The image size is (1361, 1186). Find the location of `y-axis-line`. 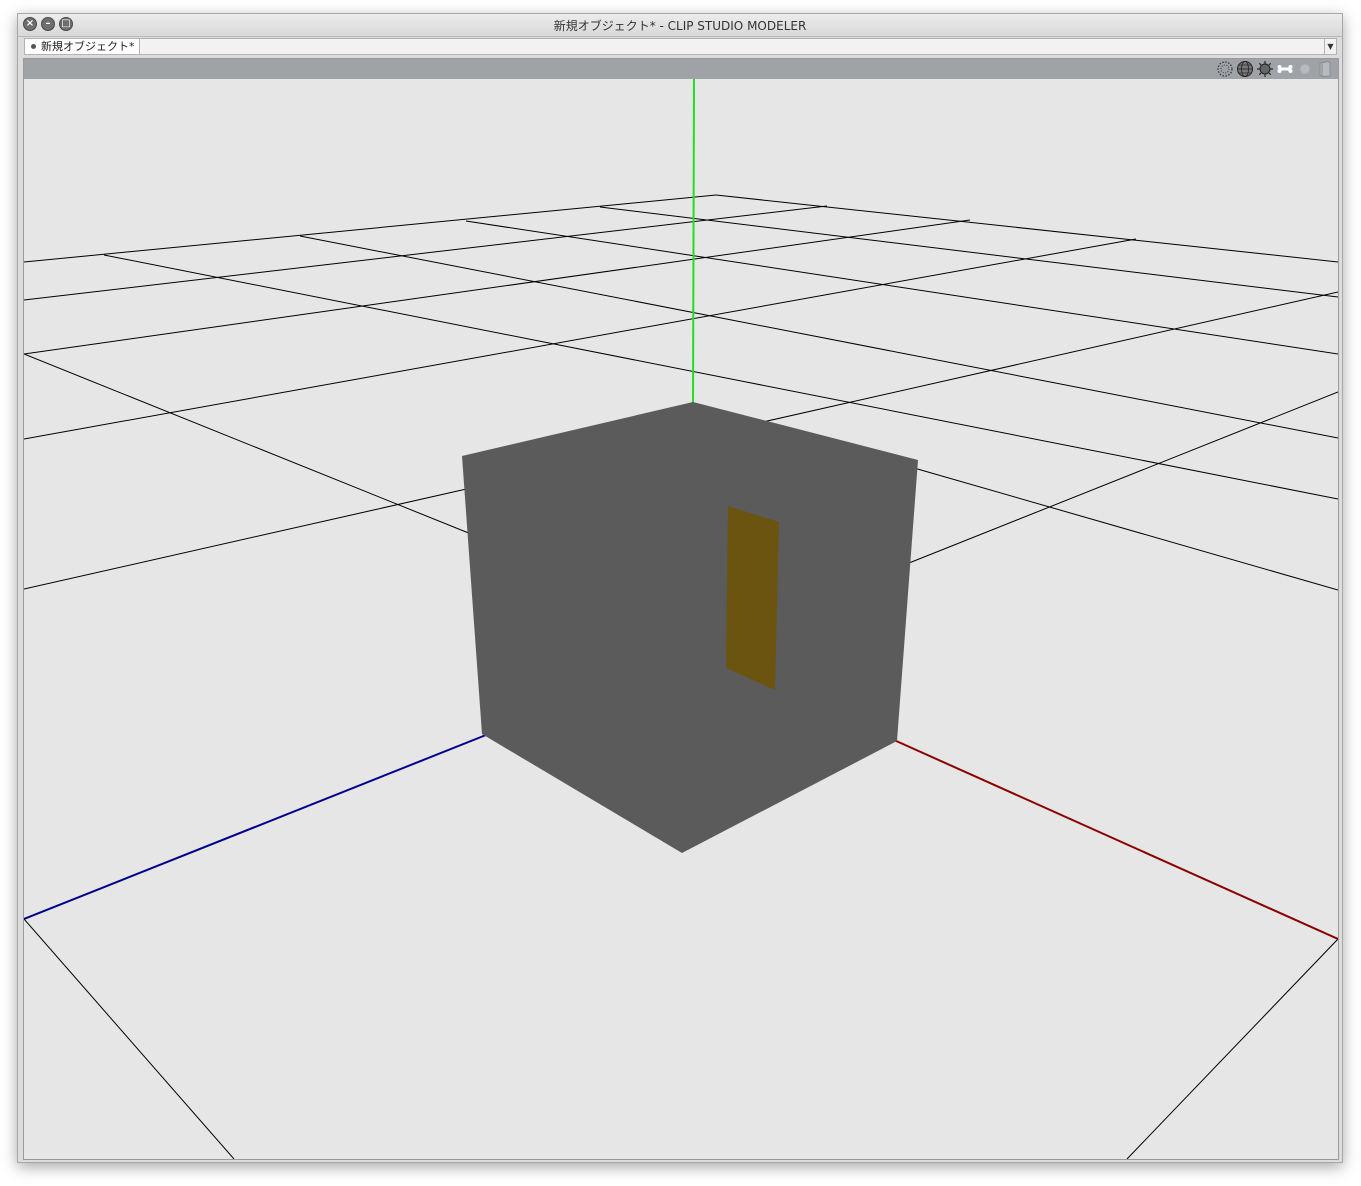

y-axis-line is located at coordinates (693, 242).